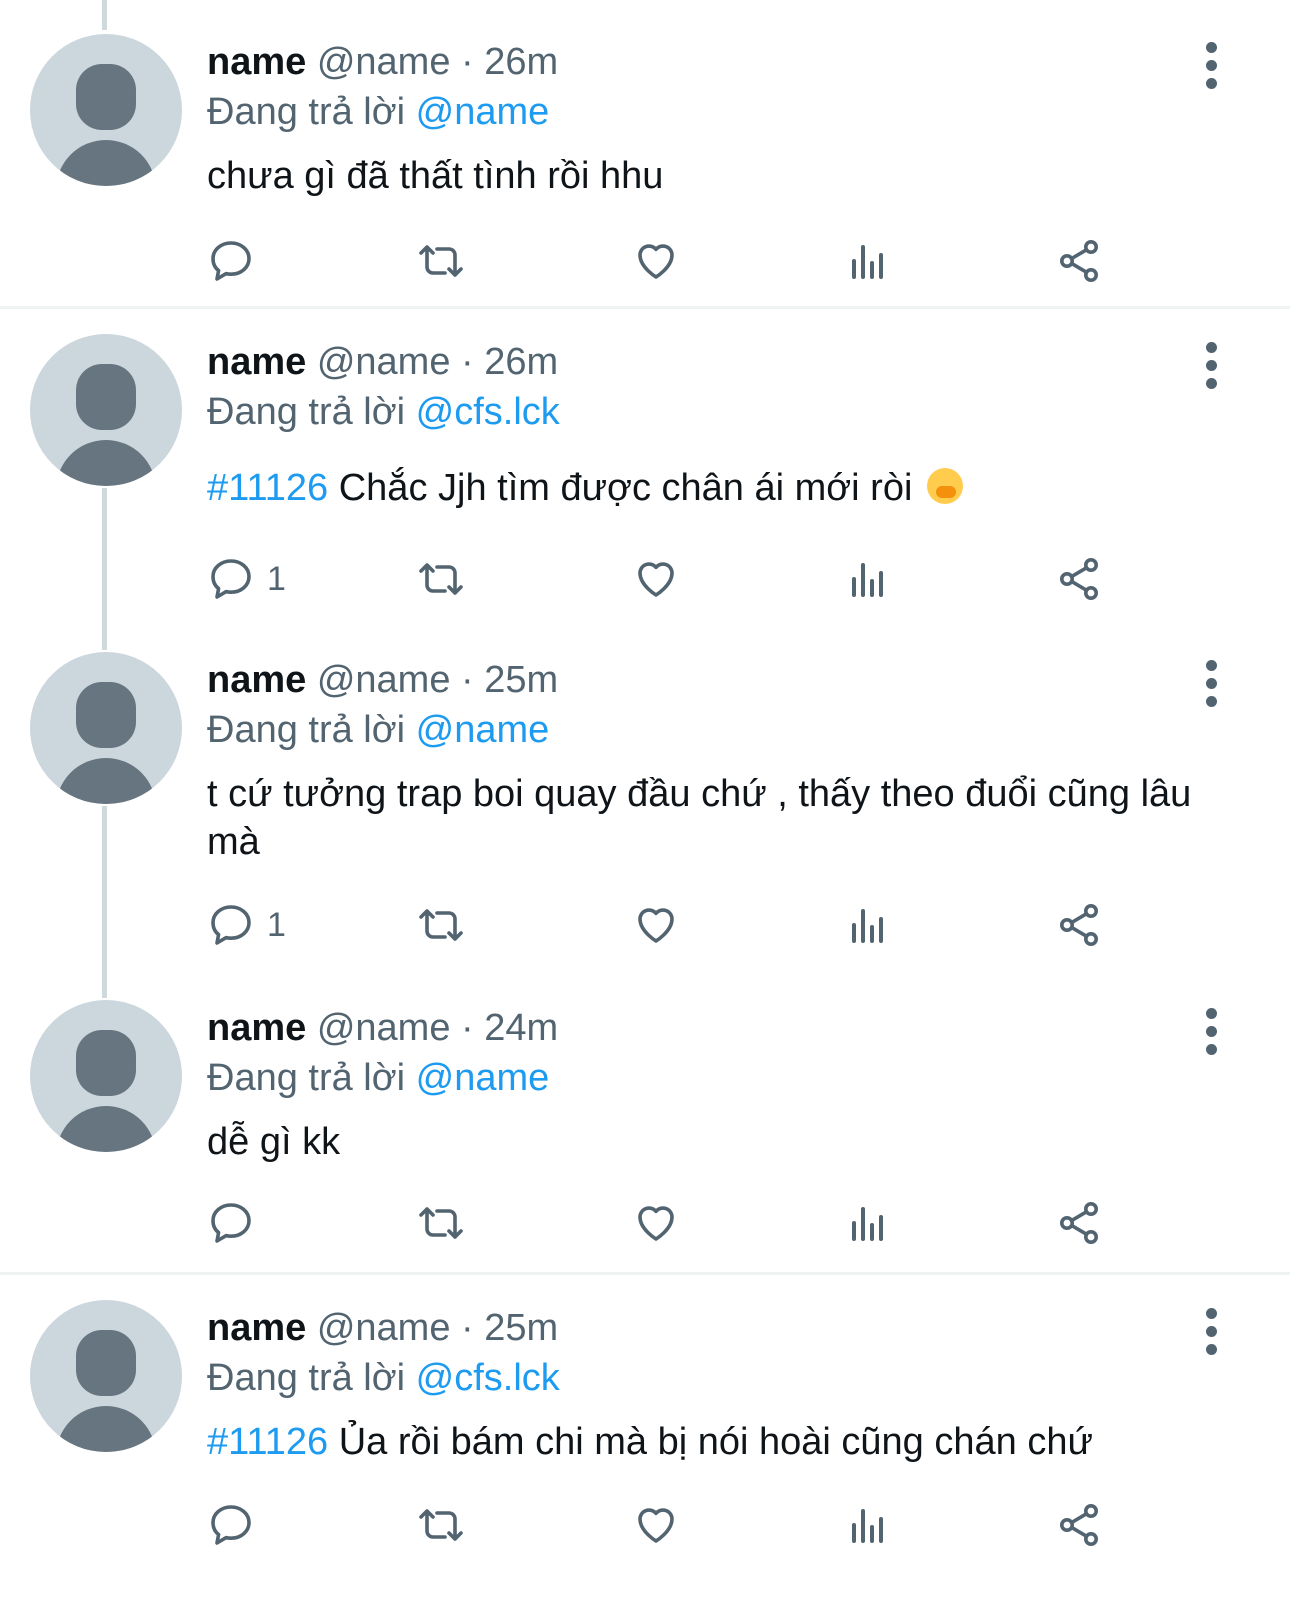 The width and height of the screenshot is (1290, 1598). Describe the element at coordinates (718, 412) in the screenshot. I see `replying-to: Đang trả lời @cfs.lck` at that location.